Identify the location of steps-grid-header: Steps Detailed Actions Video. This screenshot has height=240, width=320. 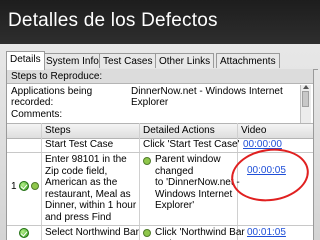
(160, 131).